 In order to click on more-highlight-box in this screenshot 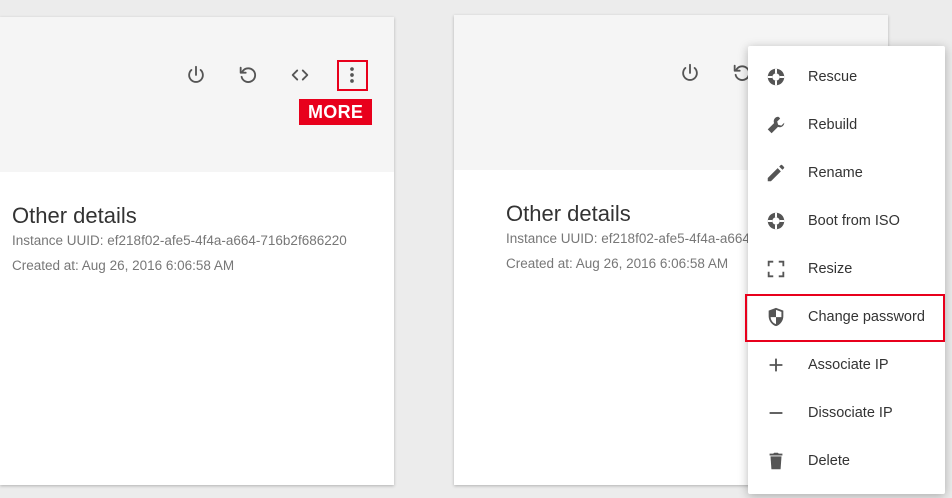, I will do `click(352, 75)`.